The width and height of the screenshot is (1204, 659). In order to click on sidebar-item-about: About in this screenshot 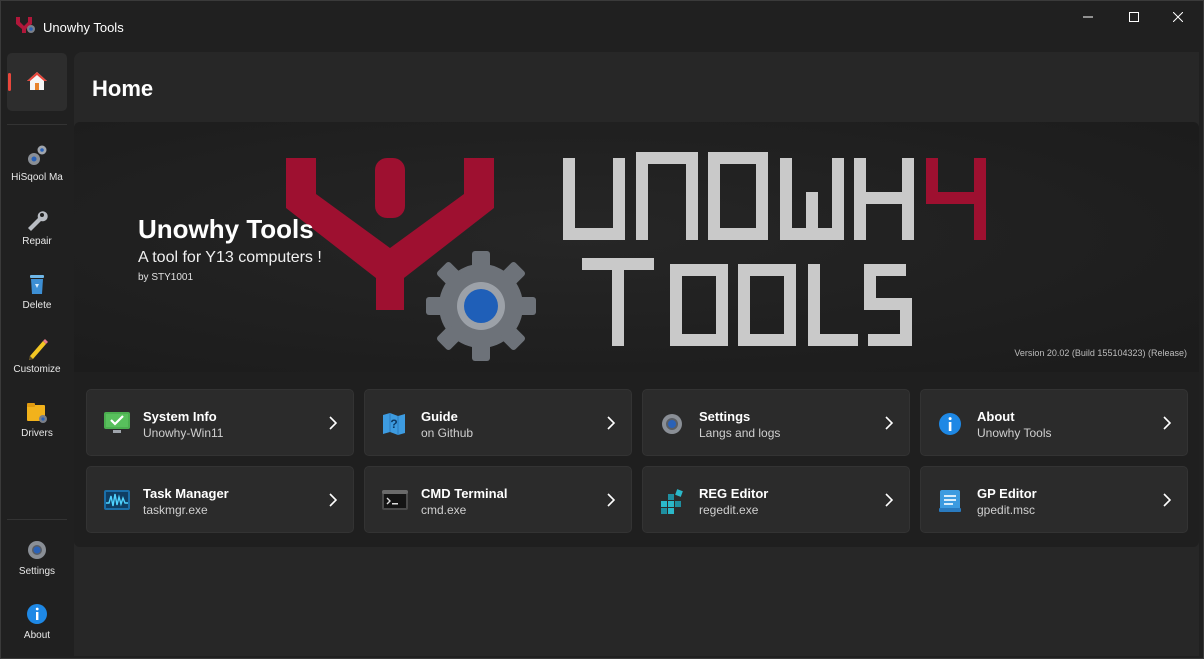, I will do `click(37, 627)`.